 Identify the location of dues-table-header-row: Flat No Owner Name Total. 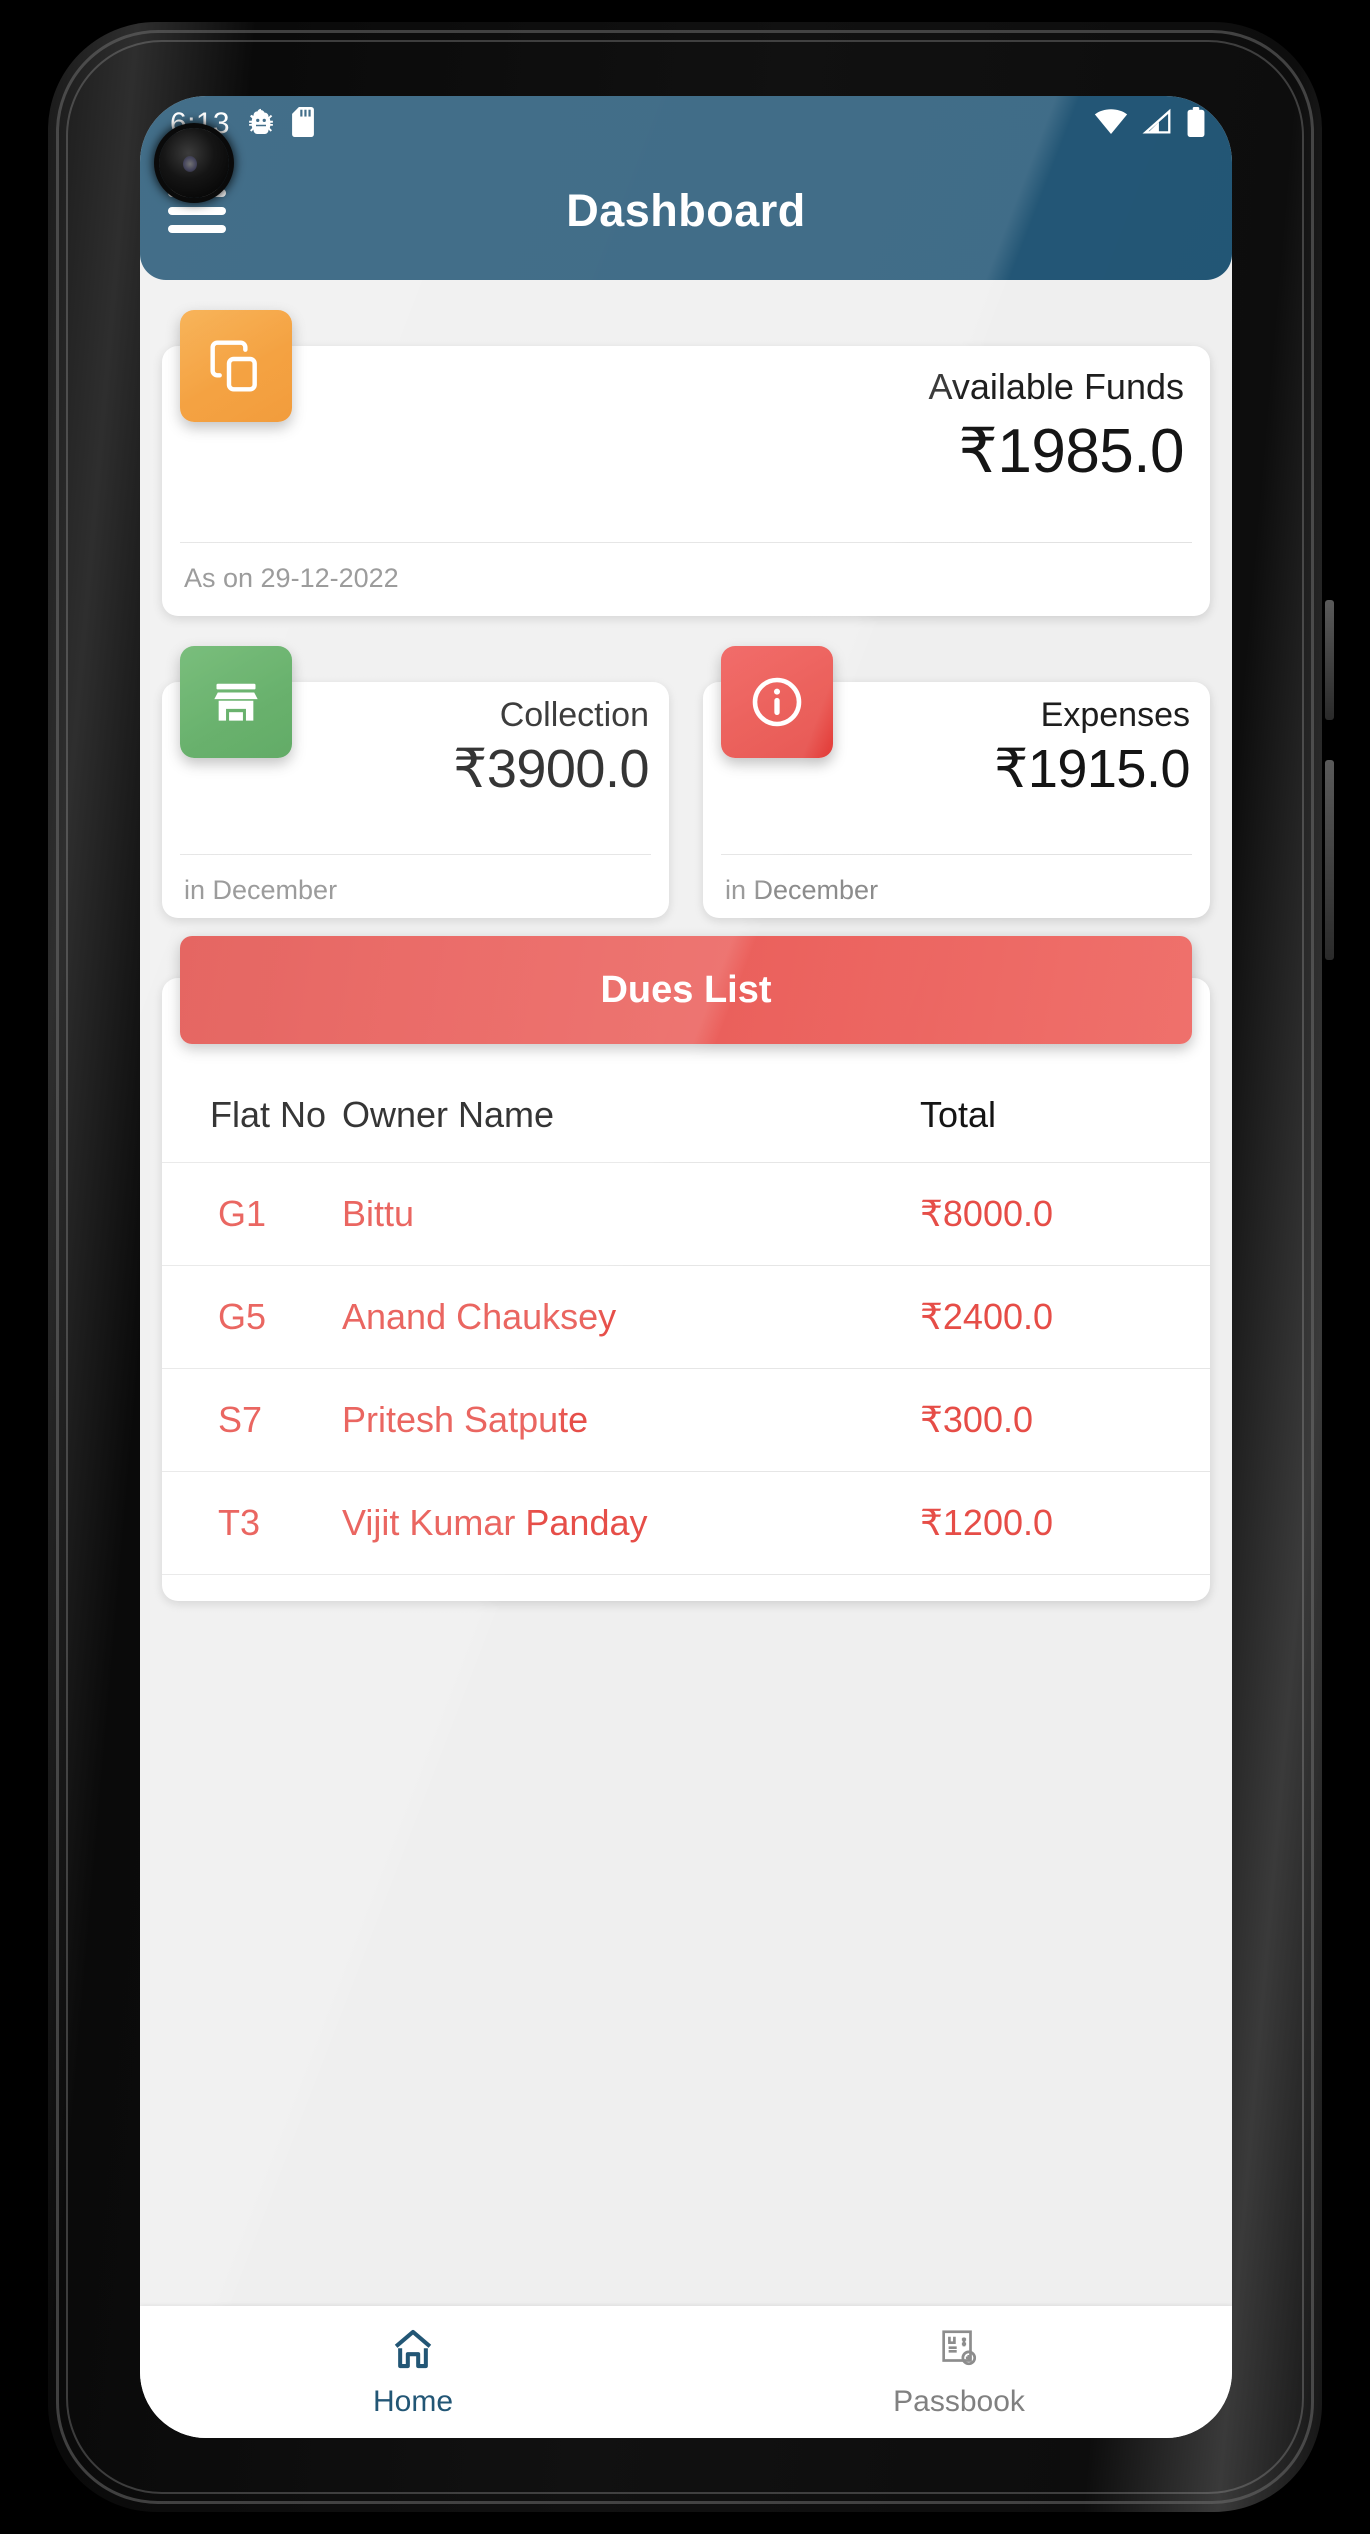
(686, 1128).